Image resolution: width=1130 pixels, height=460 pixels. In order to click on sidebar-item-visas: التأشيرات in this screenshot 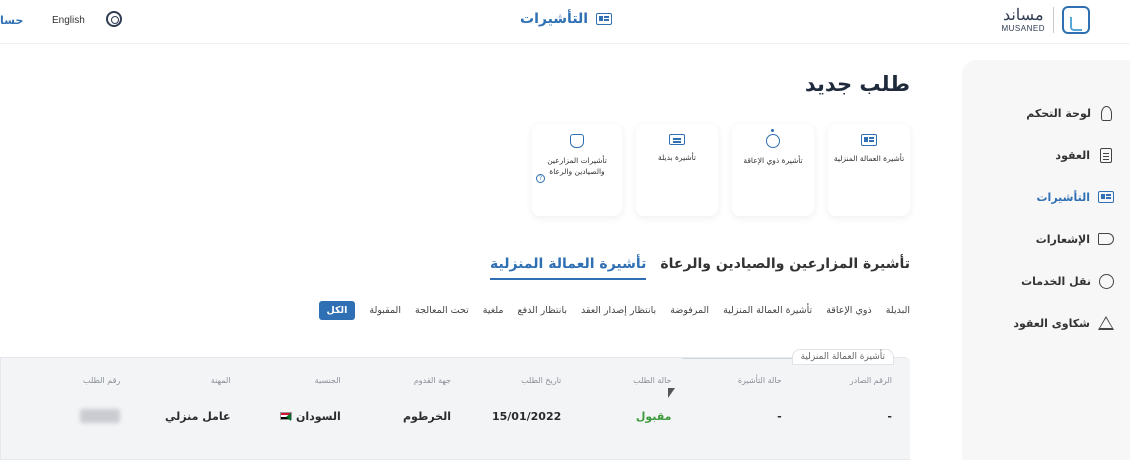, I will do `click(1046, 197)`.